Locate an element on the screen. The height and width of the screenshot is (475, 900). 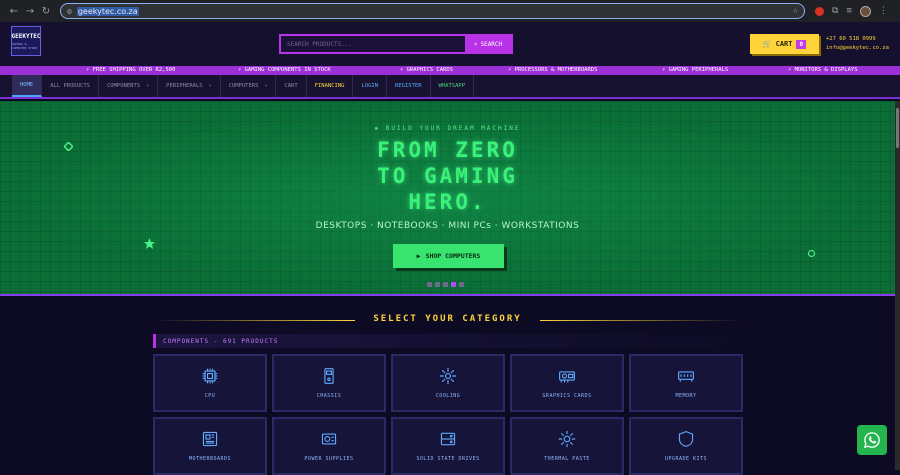
nav-register: REGISTER is located at coordinates (409, 86).